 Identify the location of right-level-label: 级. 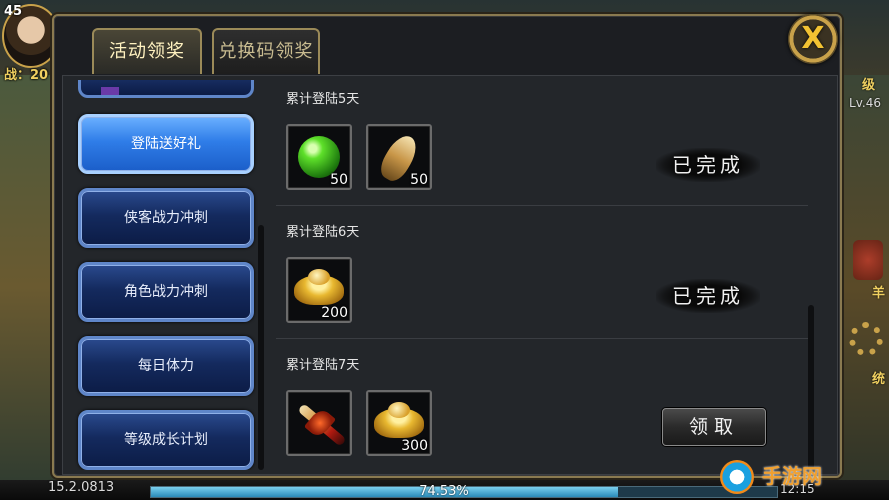
(868, 85).